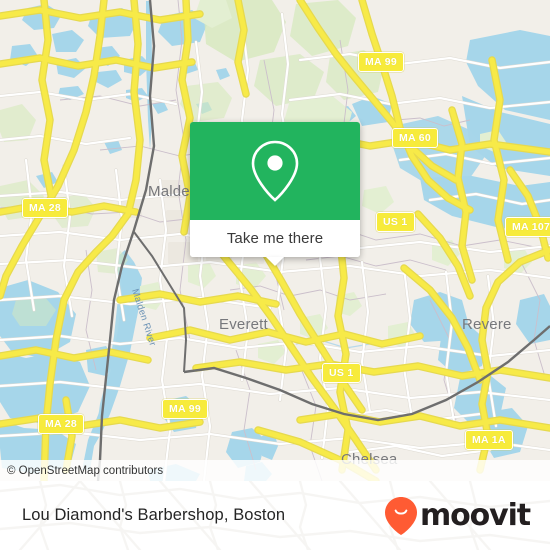  I want to click on attribution-bar: © OpenStreetMap contributors, so click(275, 470).